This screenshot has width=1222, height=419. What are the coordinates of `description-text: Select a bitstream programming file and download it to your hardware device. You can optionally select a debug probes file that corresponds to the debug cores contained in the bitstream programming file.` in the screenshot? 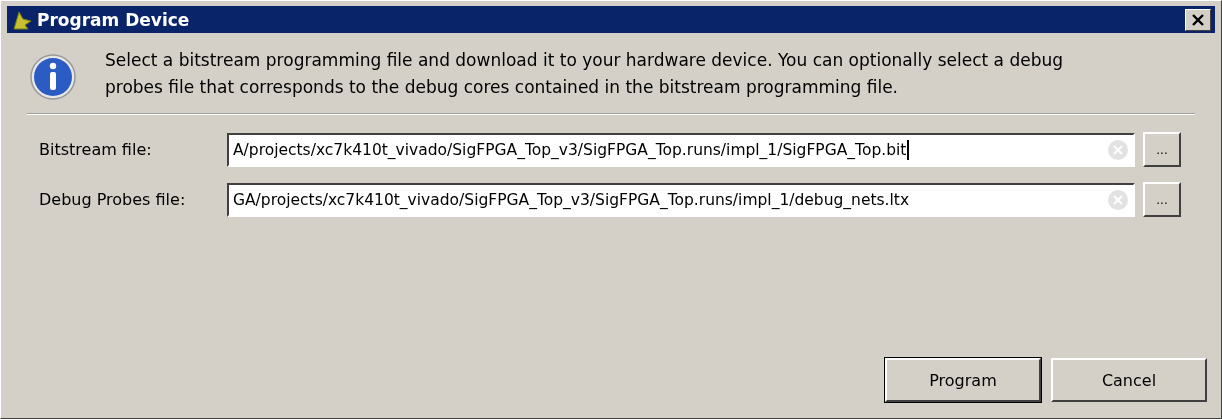 It's located at (585, 74).